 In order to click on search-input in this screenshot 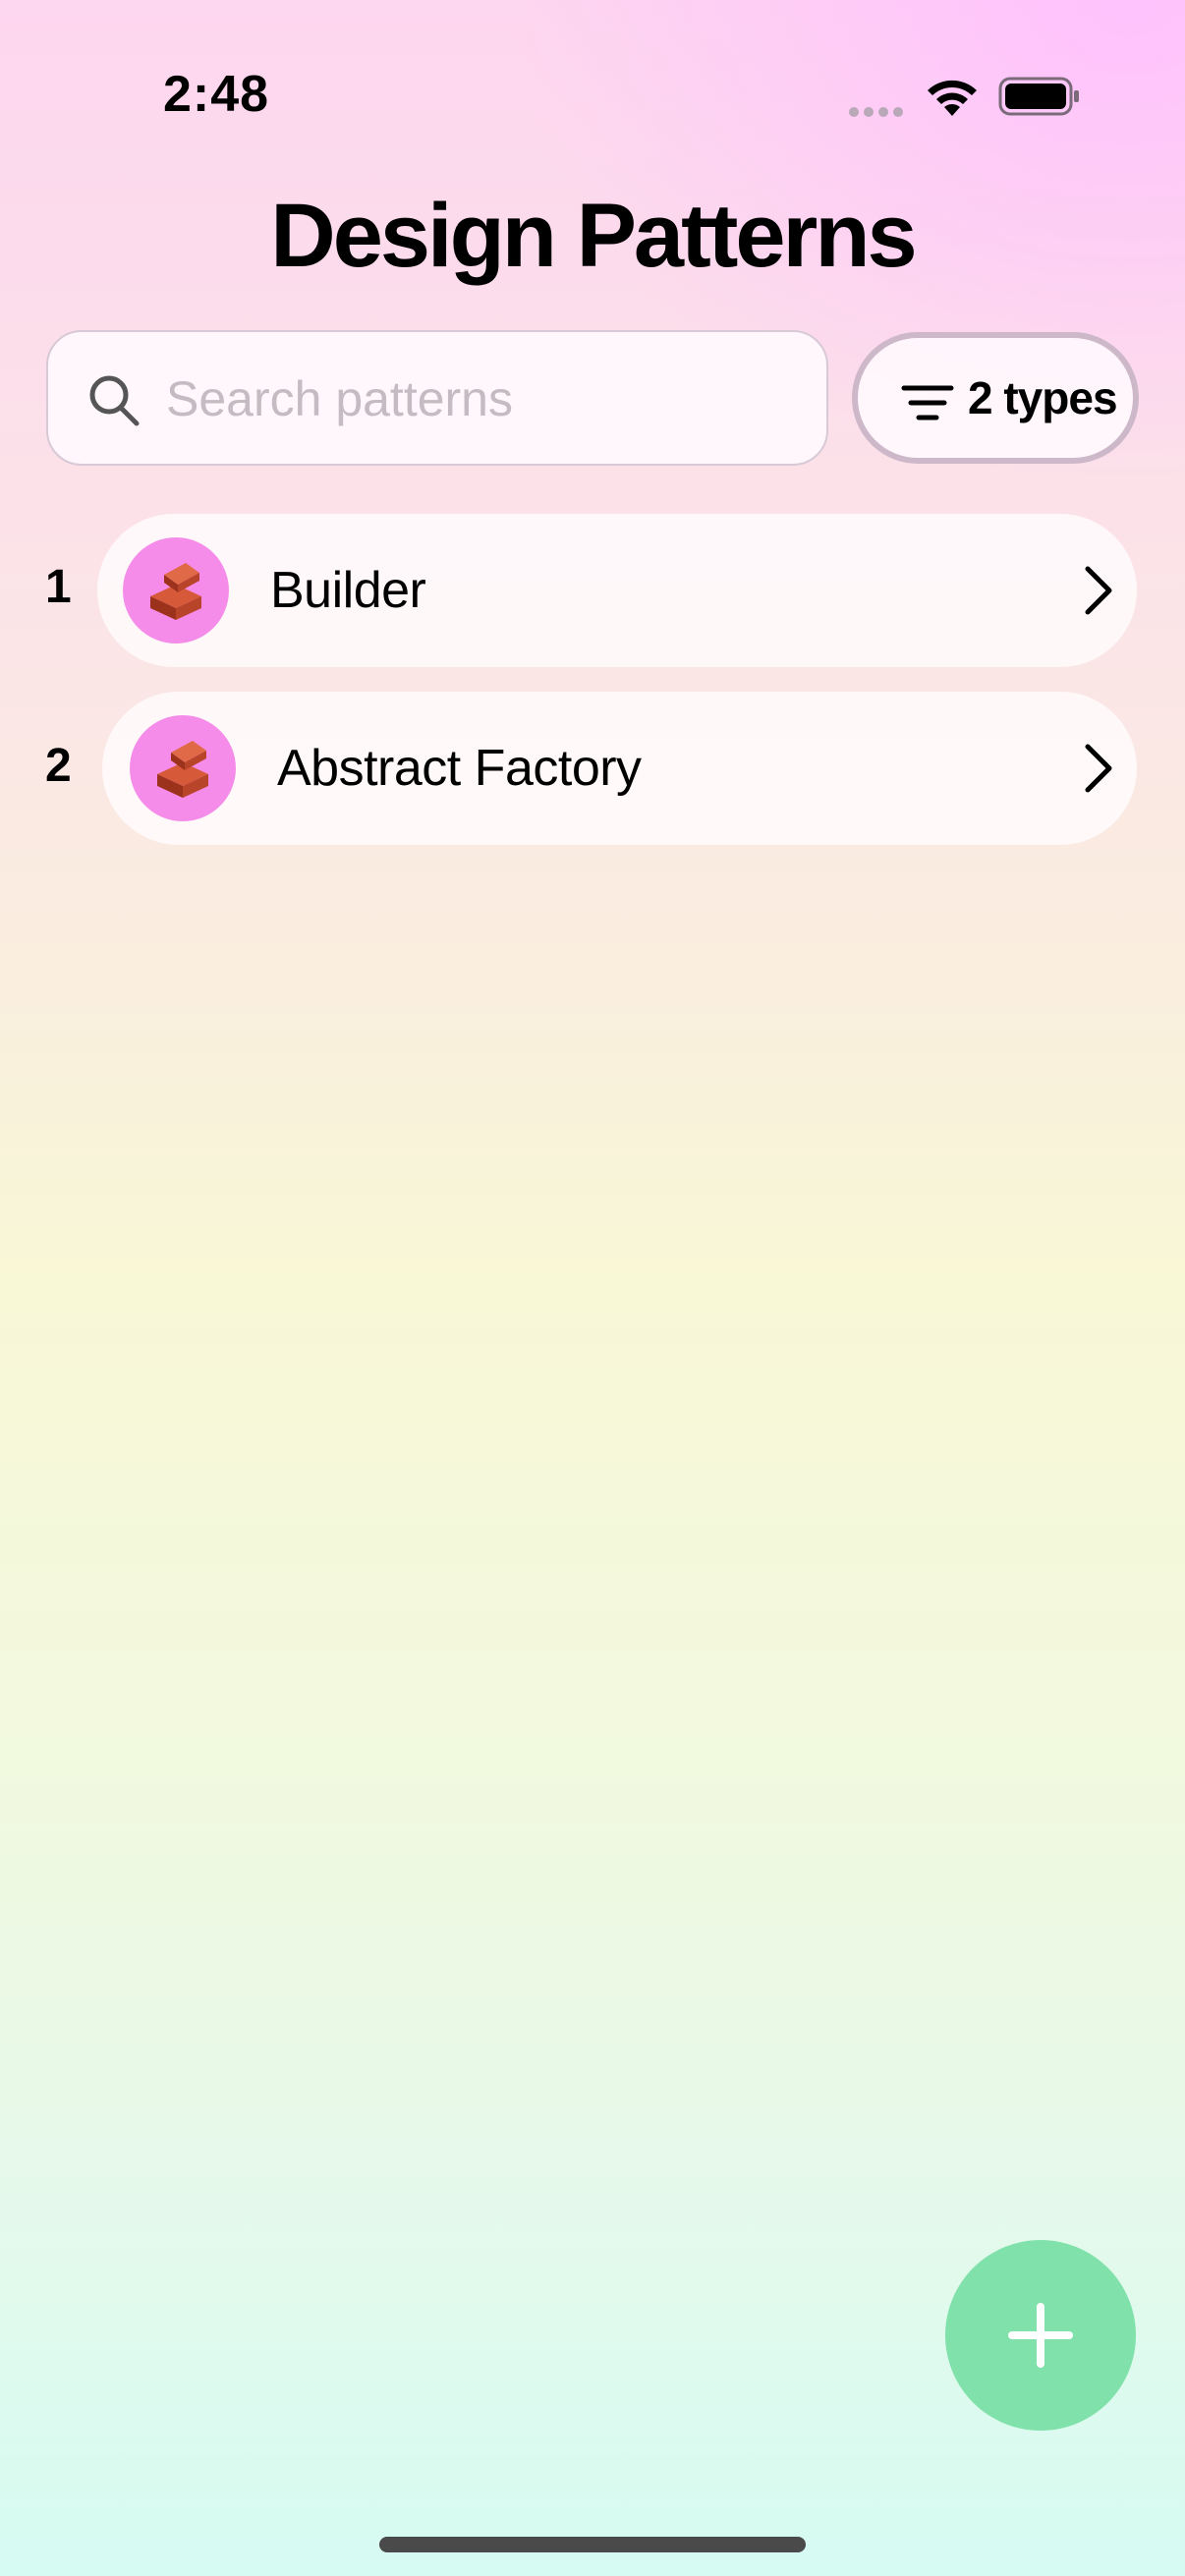, I will do `click(481, 399)`.